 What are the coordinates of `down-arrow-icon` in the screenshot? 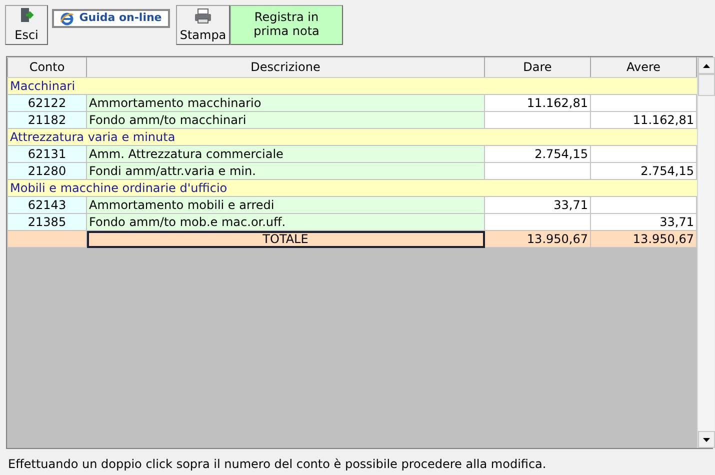 It's located at (706, 440).